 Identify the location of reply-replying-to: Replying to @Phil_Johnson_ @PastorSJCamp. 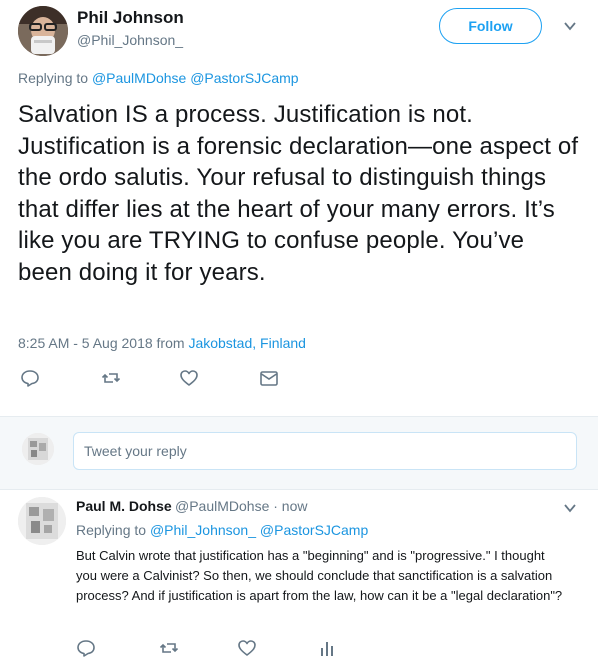
(222, 530).